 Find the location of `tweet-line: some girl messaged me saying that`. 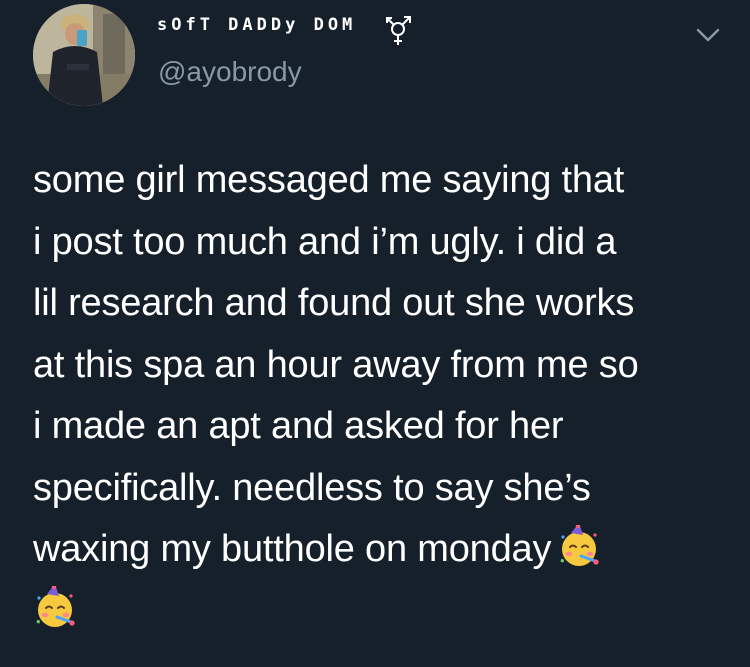

tweet-line: some girl messaged me saying that is located at coordinates (329, 180).